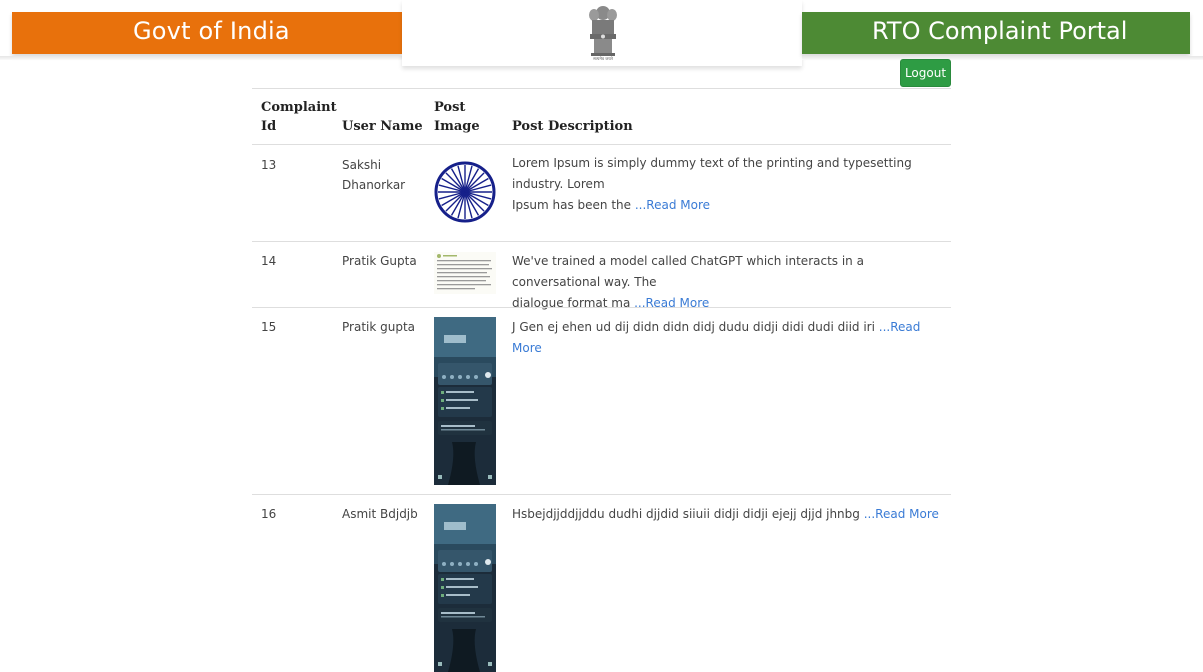 The image size is (1203, 672). What do you see at coordinates (457, 117) in the screenshot?
I see `column-header-post-image: Post Image` at bounding box center [457, 117].